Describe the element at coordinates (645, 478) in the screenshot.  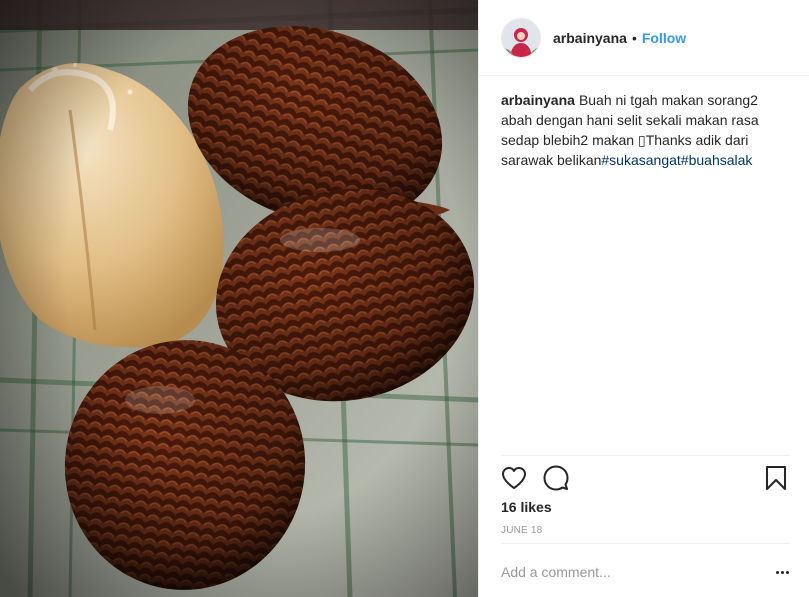
I see `action-bar` at that location.